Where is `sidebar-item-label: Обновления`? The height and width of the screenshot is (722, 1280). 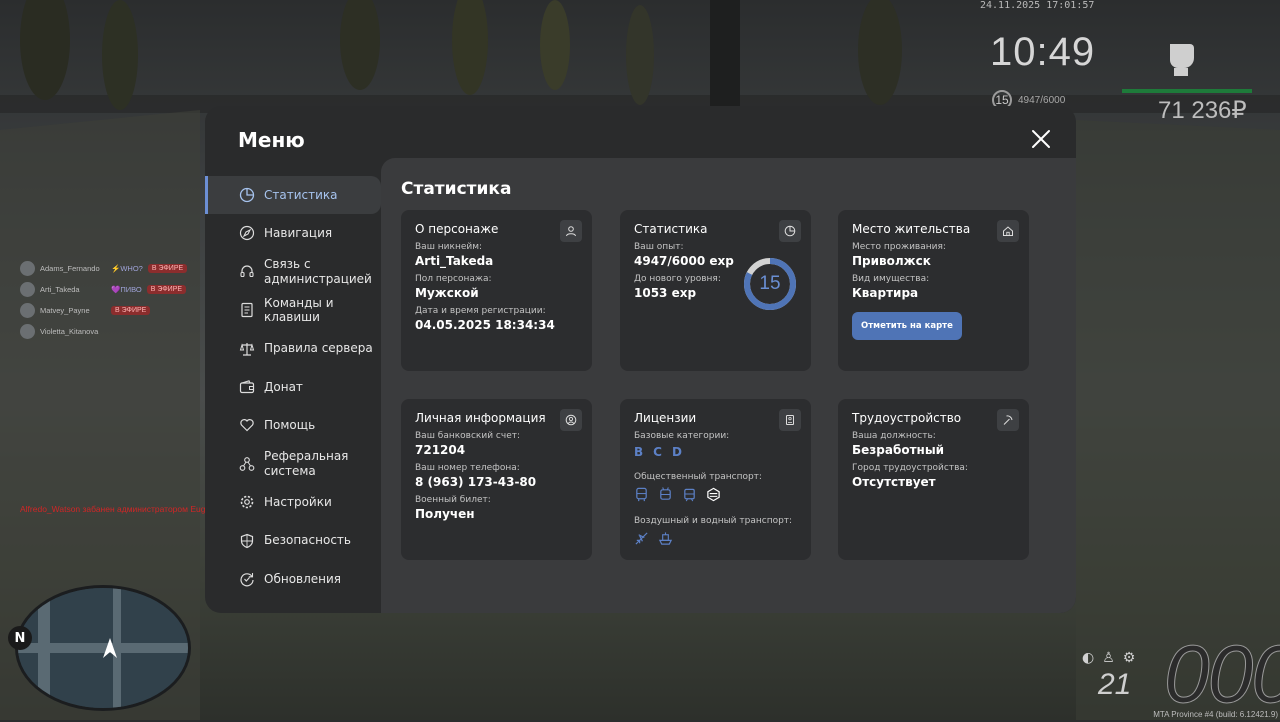
sidebar-item-label: Обновления is located at coordinates (303, 578).